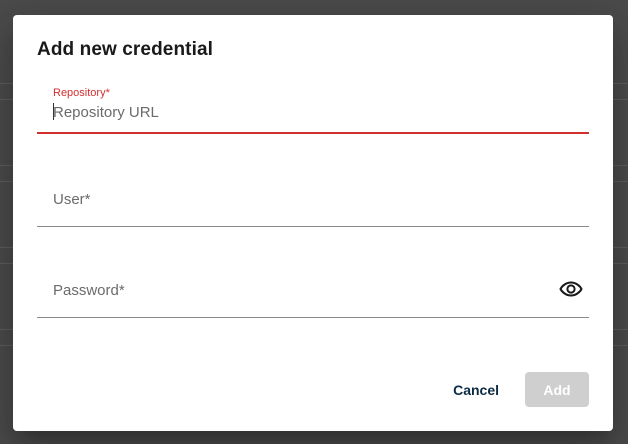 Image resolution: width=628 pixels, height=444 pixels. I want to click on dialog-actions: Cancel Add, so click(516, 389).